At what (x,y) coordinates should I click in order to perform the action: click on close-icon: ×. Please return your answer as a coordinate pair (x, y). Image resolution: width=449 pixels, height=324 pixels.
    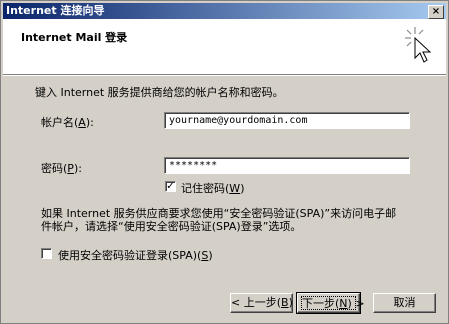
    Looking at the image, I should click on (436, 11).